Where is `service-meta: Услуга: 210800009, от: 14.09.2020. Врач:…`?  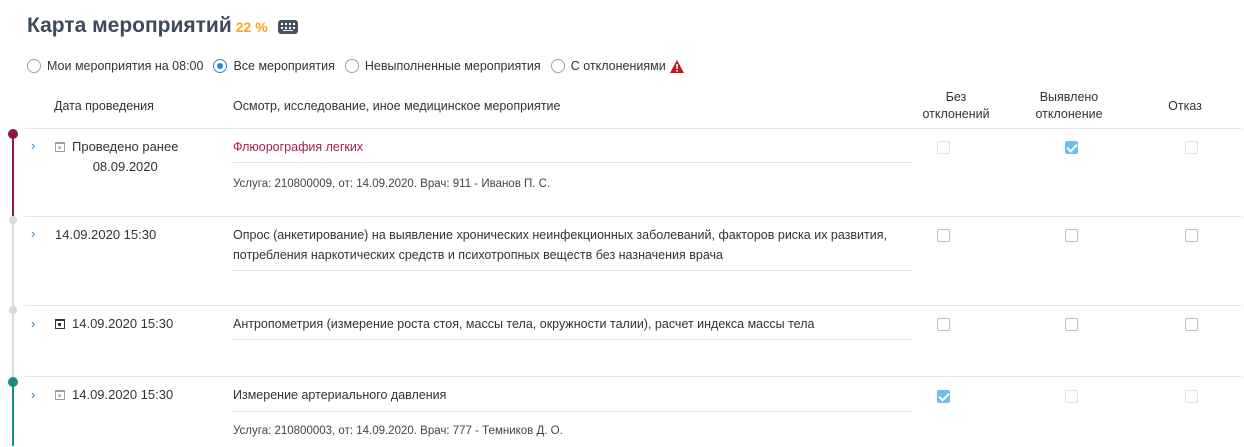
service-meta: Услуга: 210800009, от: 14.09.2020. Врач:… is located at coordinates (392, 184).